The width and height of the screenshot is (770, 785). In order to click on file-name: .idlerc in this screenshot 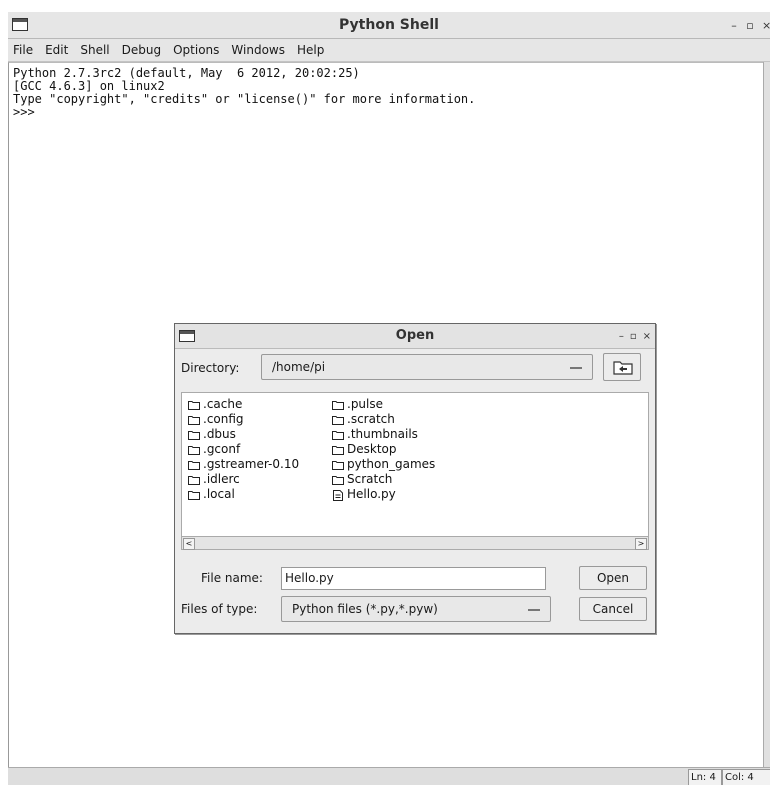, I will do `click(221, 479)`.